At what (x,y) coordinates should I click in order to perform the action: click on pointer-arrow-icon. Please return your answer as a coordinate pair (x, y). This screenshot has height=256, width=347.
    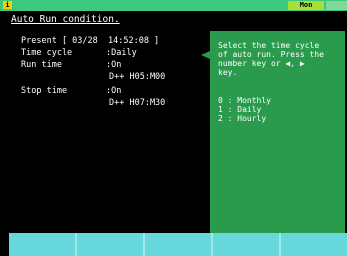
    Looking at the image, I should click on (205, 55).